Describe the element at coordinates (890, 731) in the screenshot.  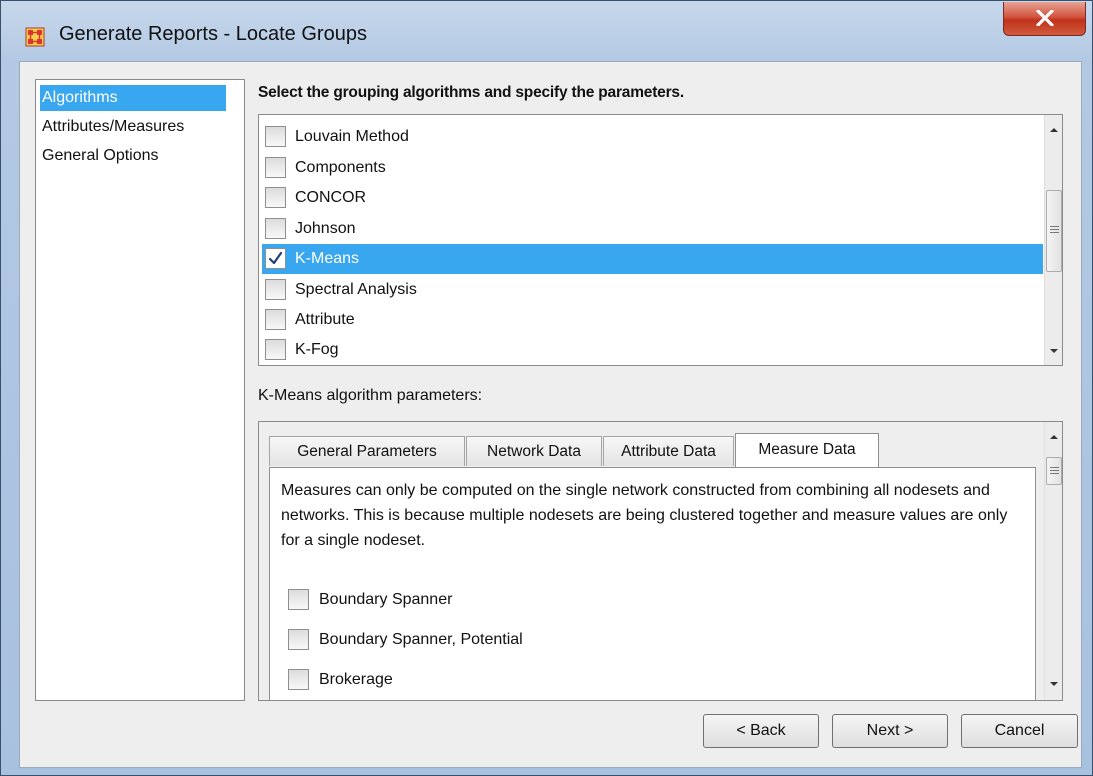
I see `next-button: Next >` at that location.